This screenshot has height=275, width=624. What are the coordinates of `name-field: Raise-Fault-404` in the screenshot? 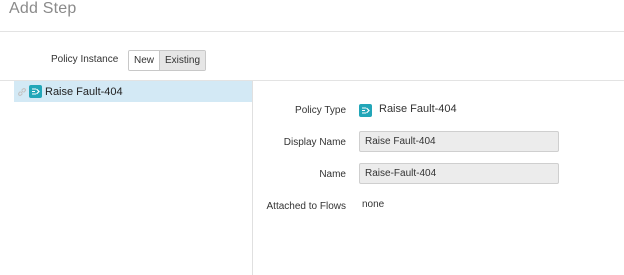 It's located at (459, 173).